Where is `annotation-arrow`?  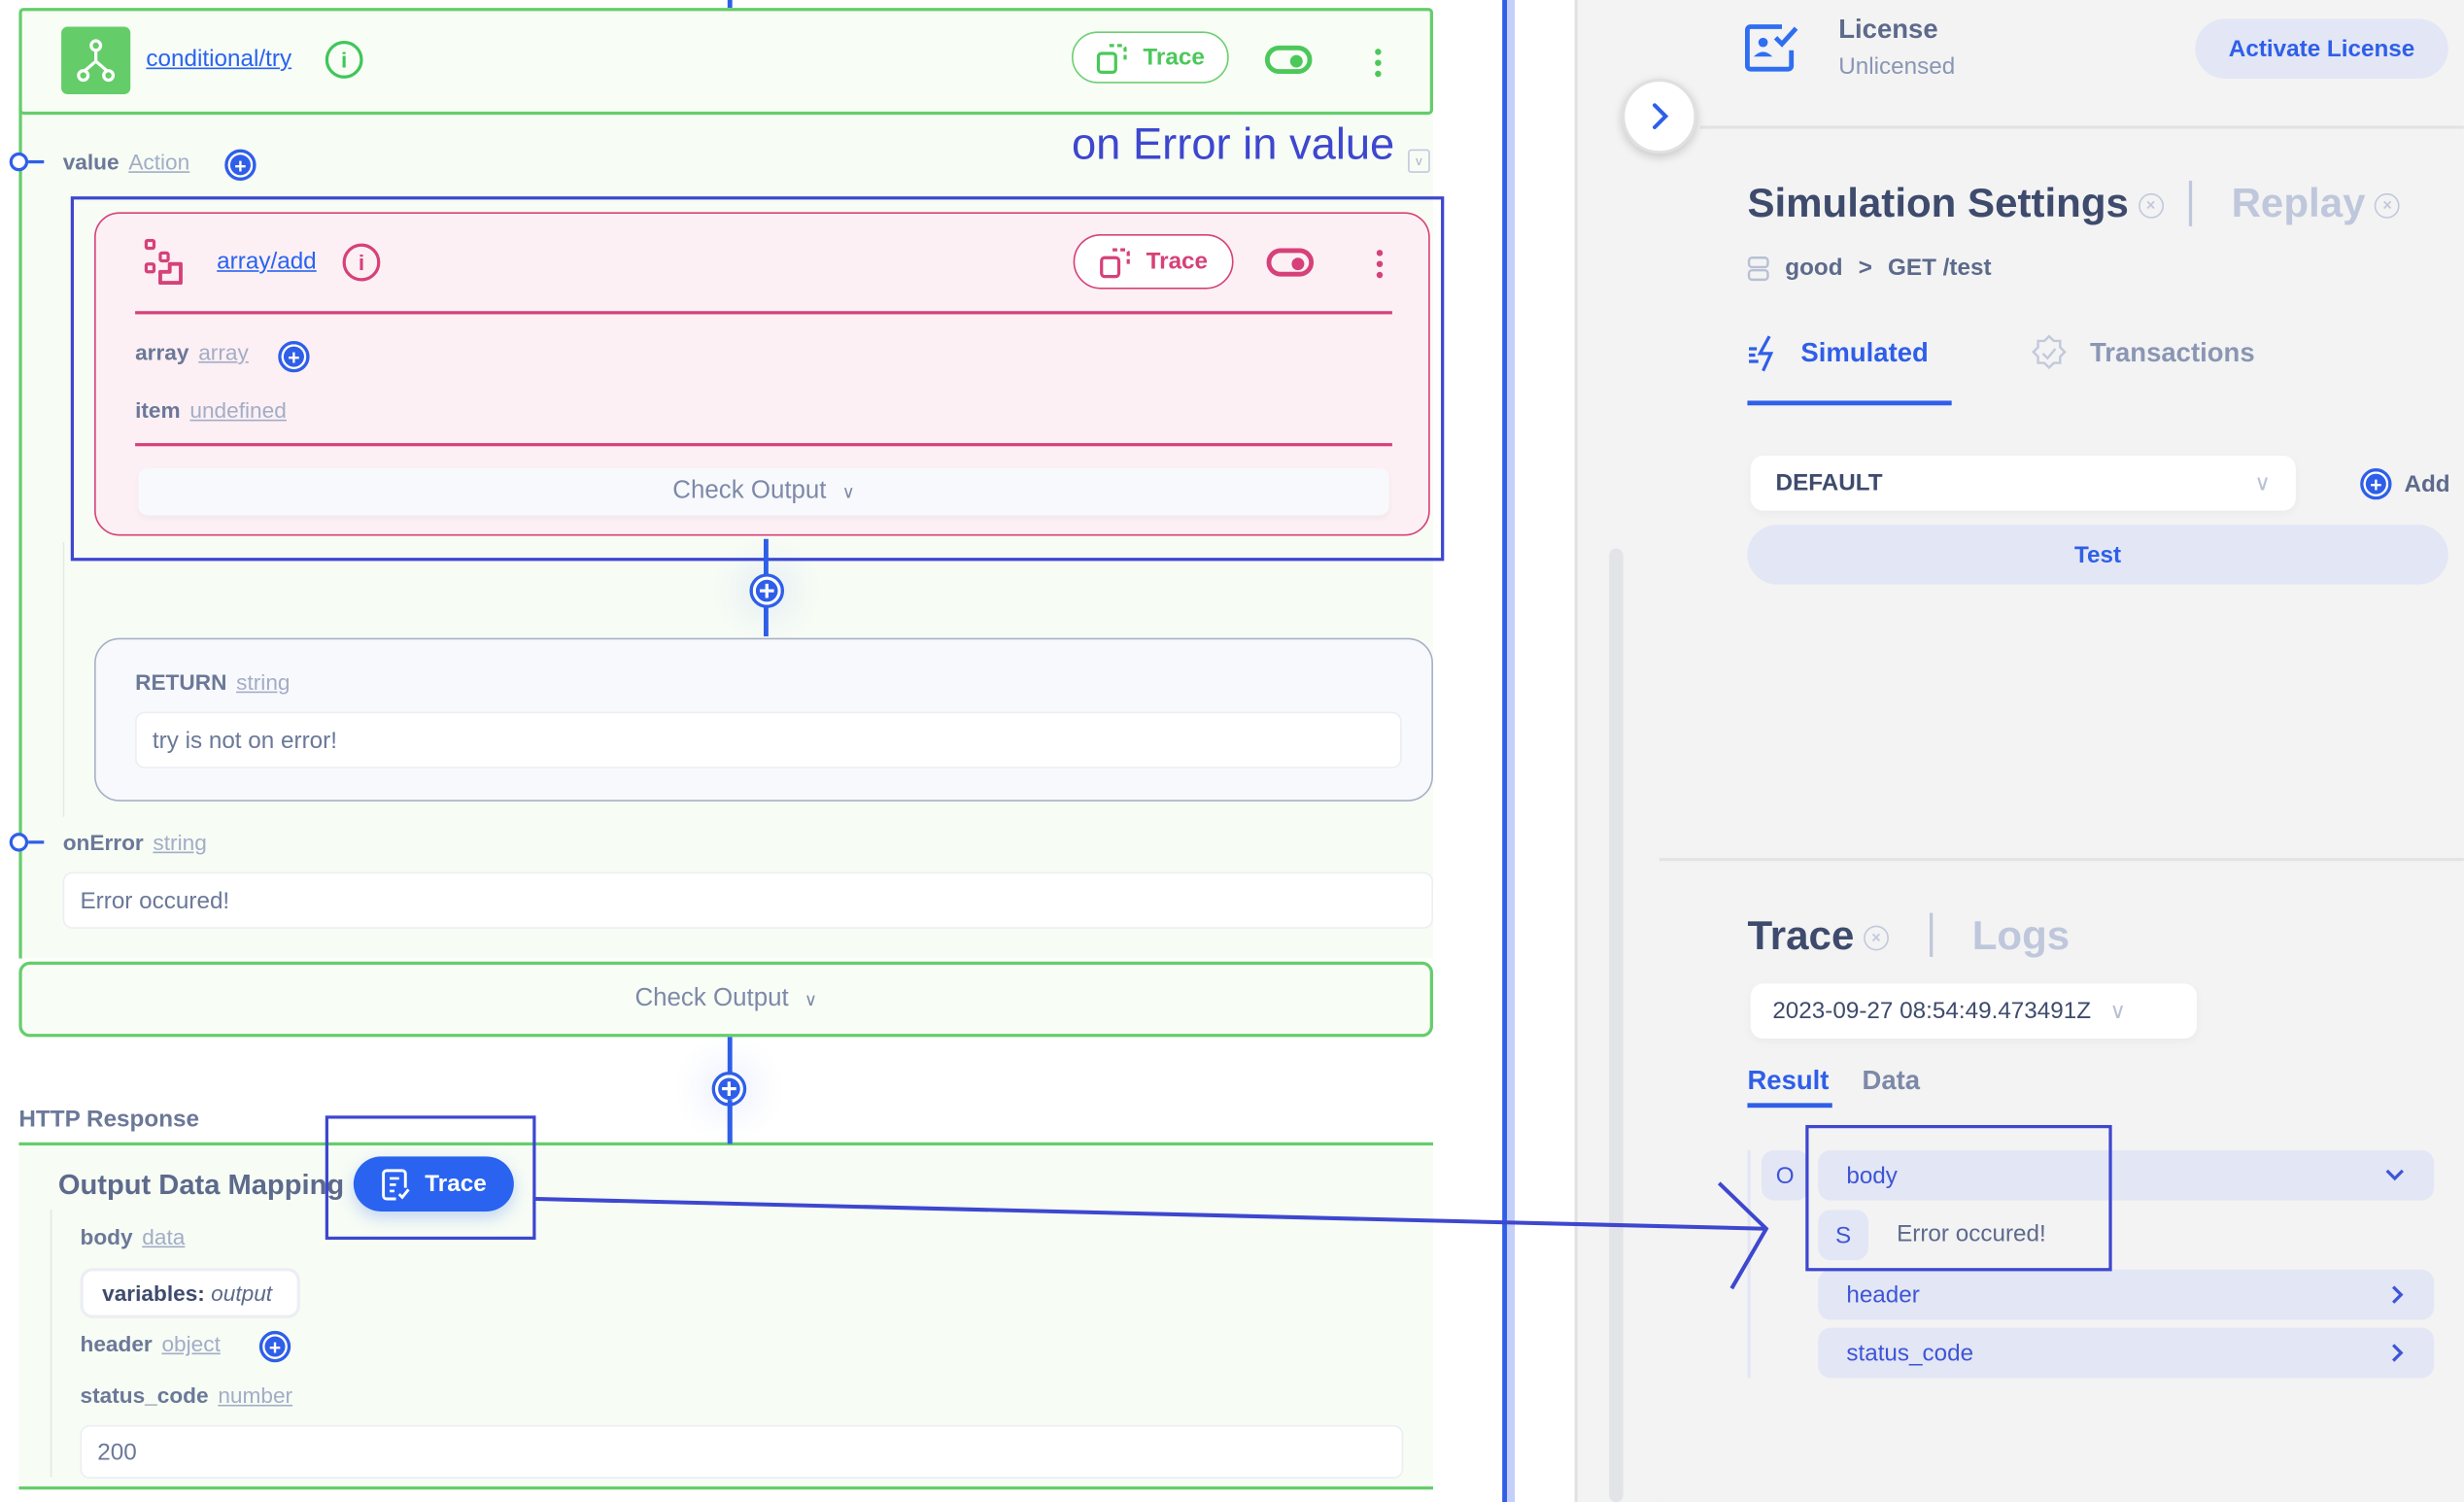
annotation-arrow is located at coordinates (1152, 1235).